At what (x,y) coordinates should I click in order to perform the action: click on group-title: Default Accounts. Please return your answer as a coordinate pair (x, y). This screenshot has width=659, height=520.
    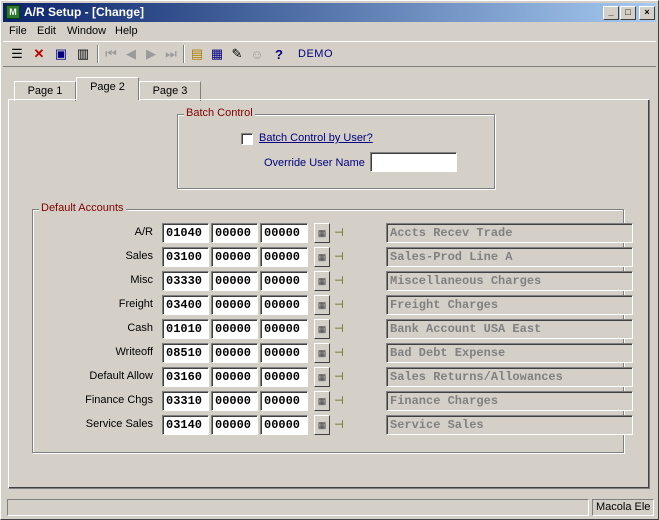
    Looking at the image, I should click on (82, 208).